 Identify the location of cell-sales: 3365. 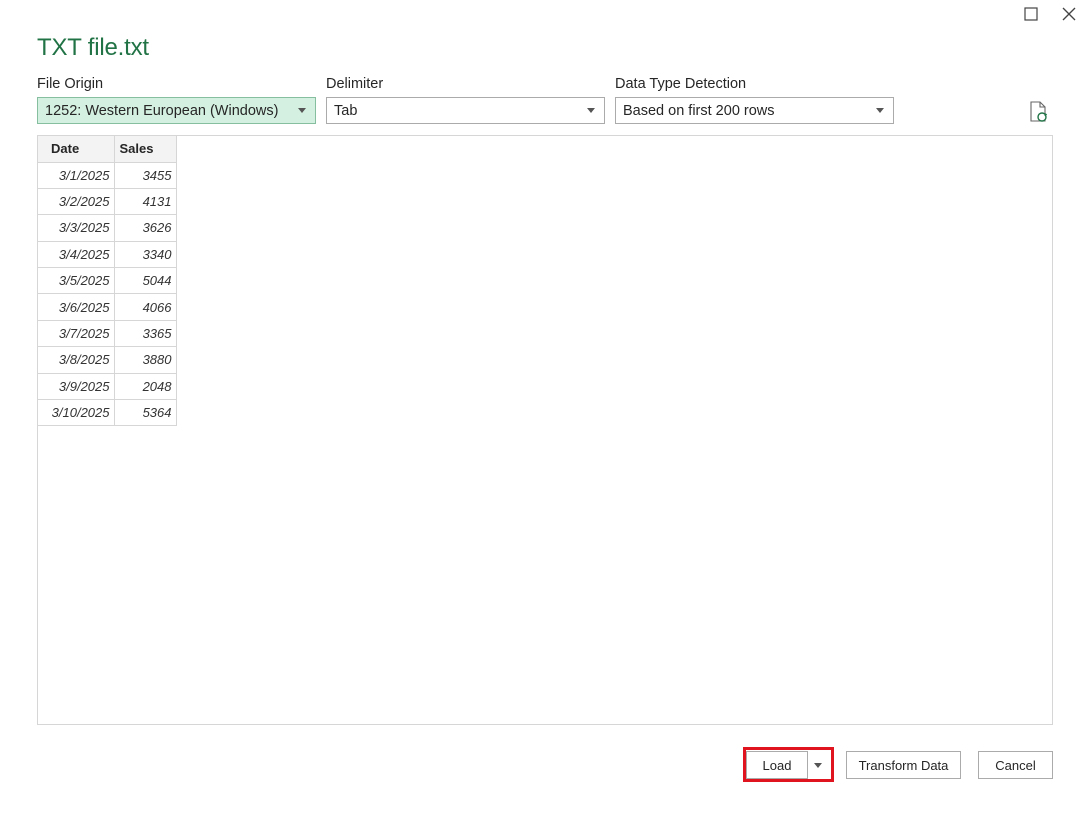
(145, 334).